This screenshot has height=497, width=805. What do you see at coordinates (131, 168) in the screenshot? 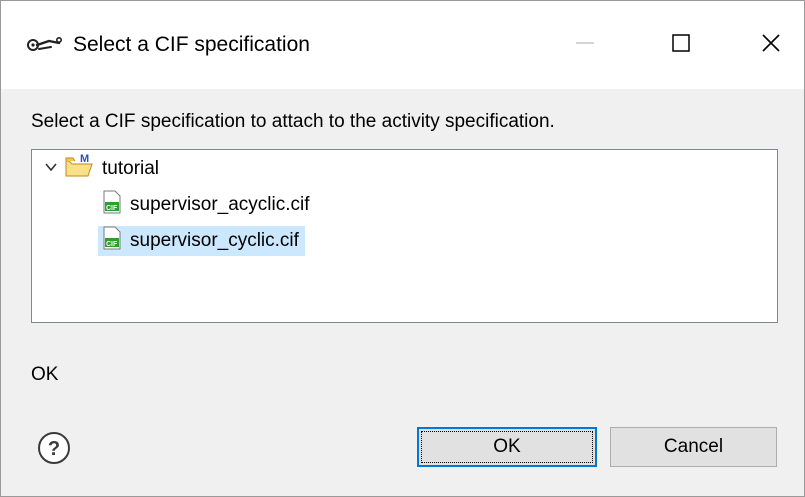
I see `tree-item-label: tutorial` at bounding box center [131, 168].